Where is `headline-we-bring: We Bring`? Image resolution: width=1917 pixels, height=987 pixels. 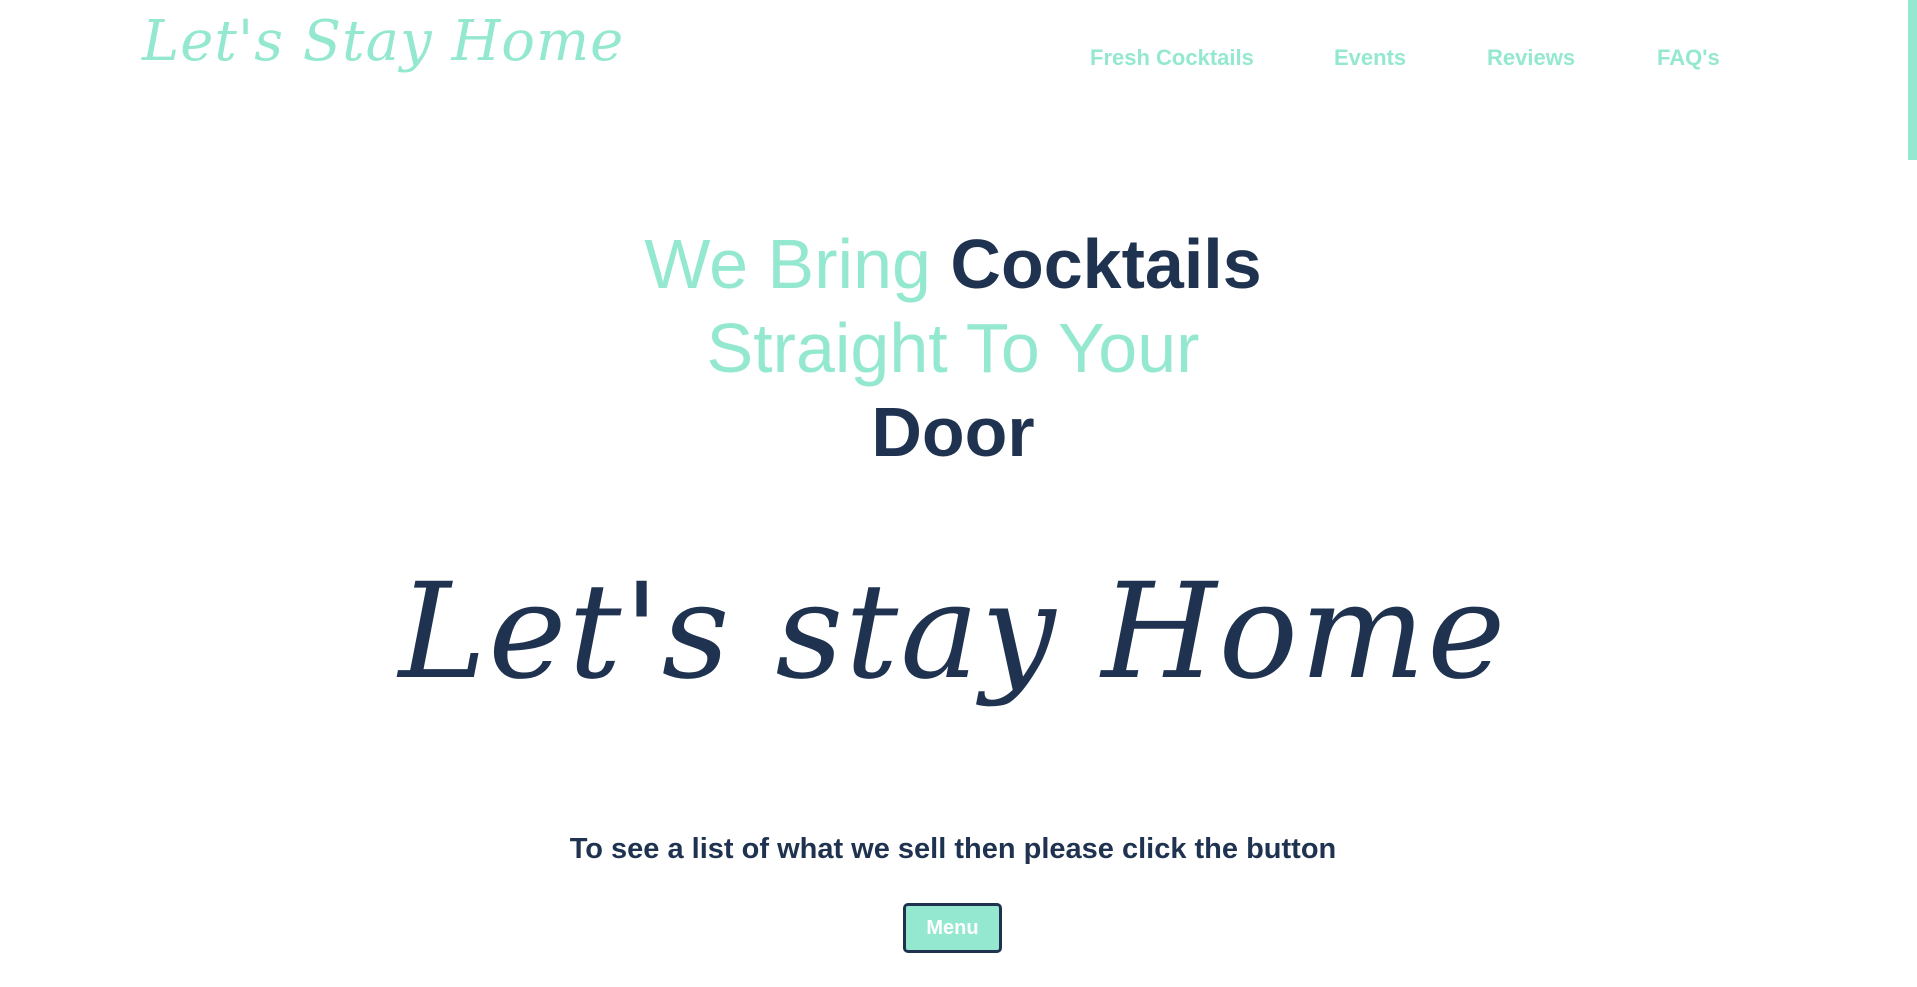
headline-we-bring: We Bring is located at coordinates (787, 264).